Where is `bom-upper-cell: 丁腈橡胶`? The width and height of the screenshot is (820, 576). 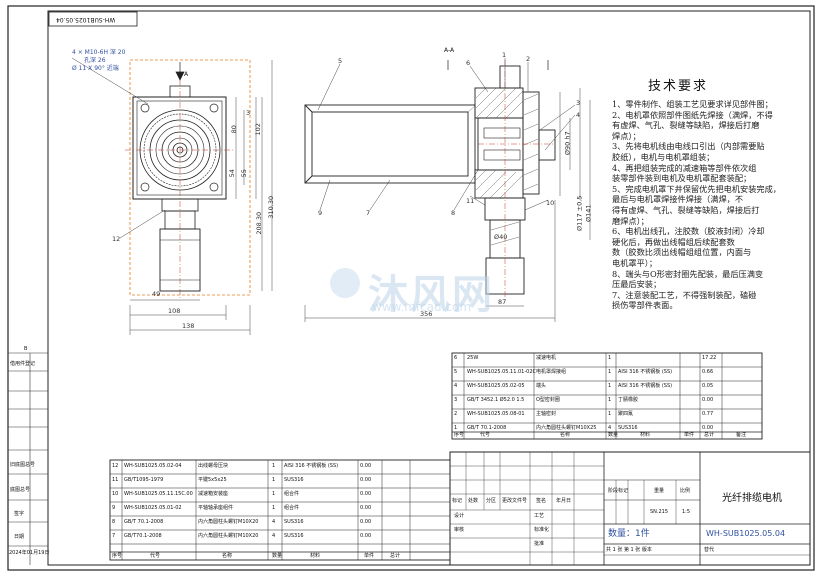 bom-upper-cell: 丁腈橡胶 is located at coordinates (628, 400).